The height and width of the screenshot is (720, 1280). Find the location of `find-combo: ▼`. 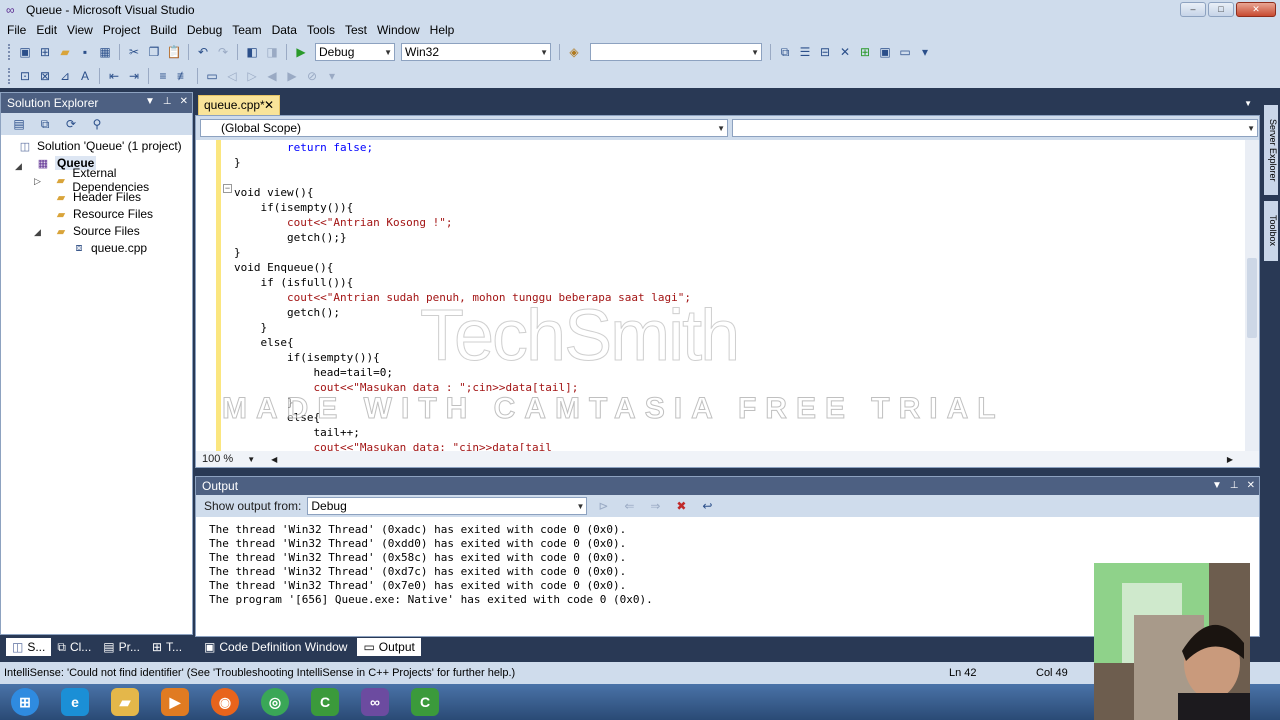

find-combo: ▼ is located at coordinates (676, 52).